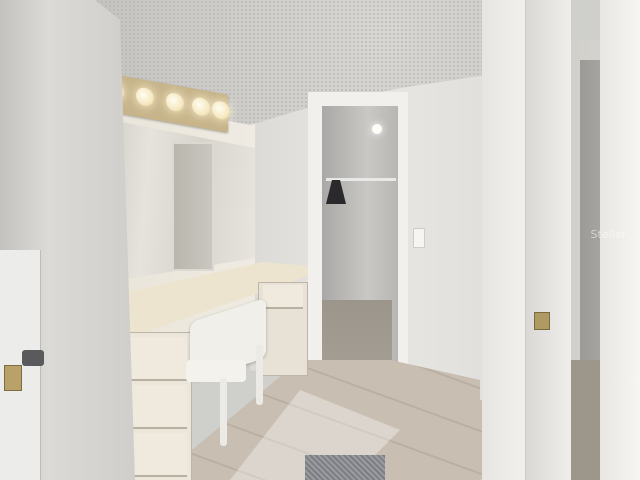 The height and width of the screenshot is (480, 640). What do you see at coordinates (216, 371) in the screenshot?
I see `chair-seat` at bounding box center [216, 371].